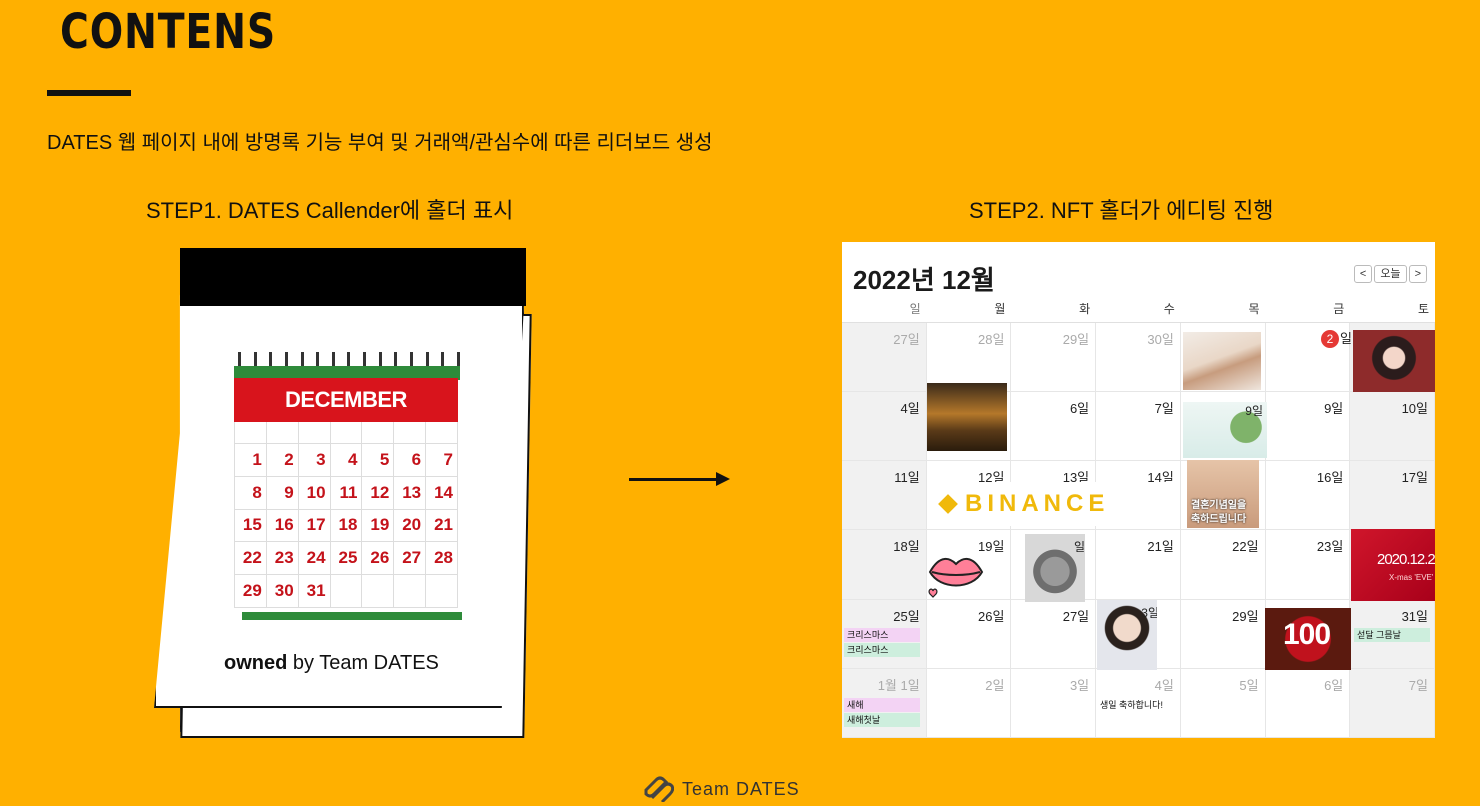 The width and height of the screenshot is (1480, 806). I want to click on binance-text: BINANCE, so click(1037, 503).